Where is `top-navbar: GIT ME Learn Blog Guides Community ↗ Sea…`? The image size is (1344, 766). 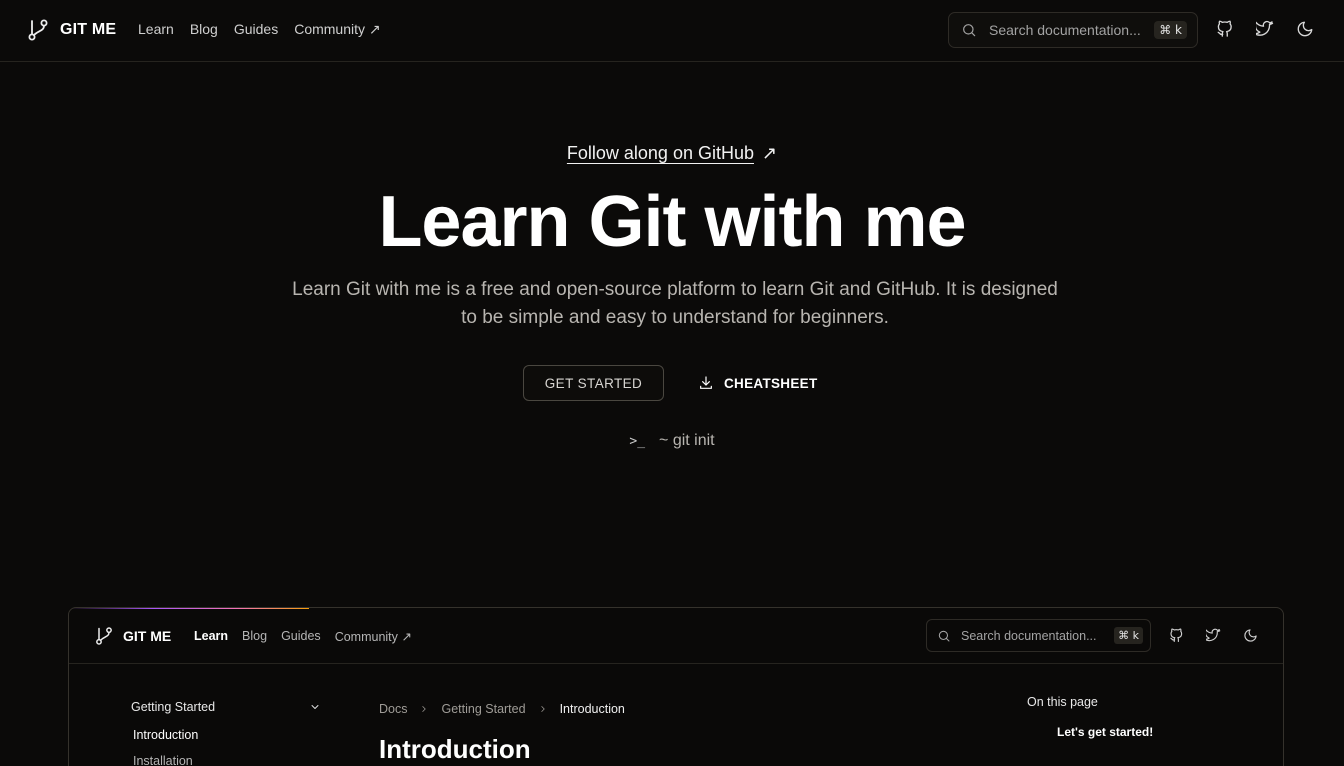 top-navbar: GIT ME Learn Blog Guides Community ↗ Sea… is located at coordinates (672, 31).